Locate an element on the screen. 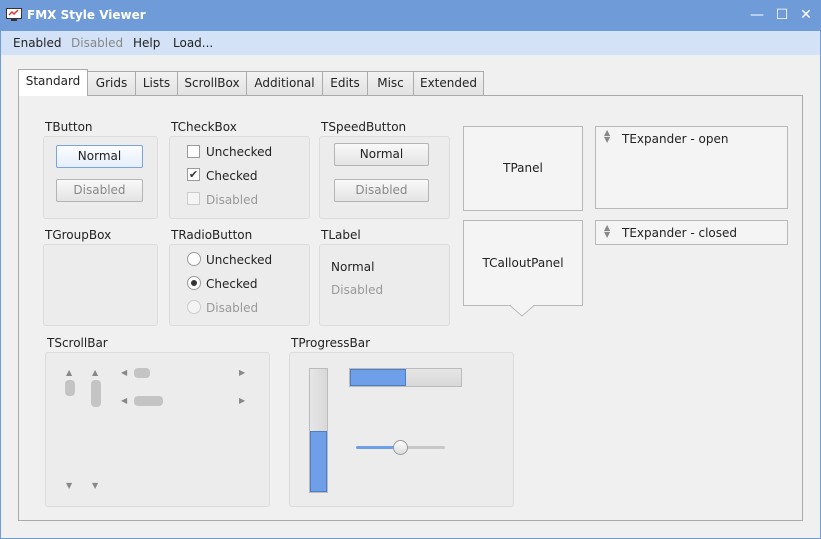 This screenshot has width=821, height=539. check-icon: ✔ is located at coordinates (193, 174).